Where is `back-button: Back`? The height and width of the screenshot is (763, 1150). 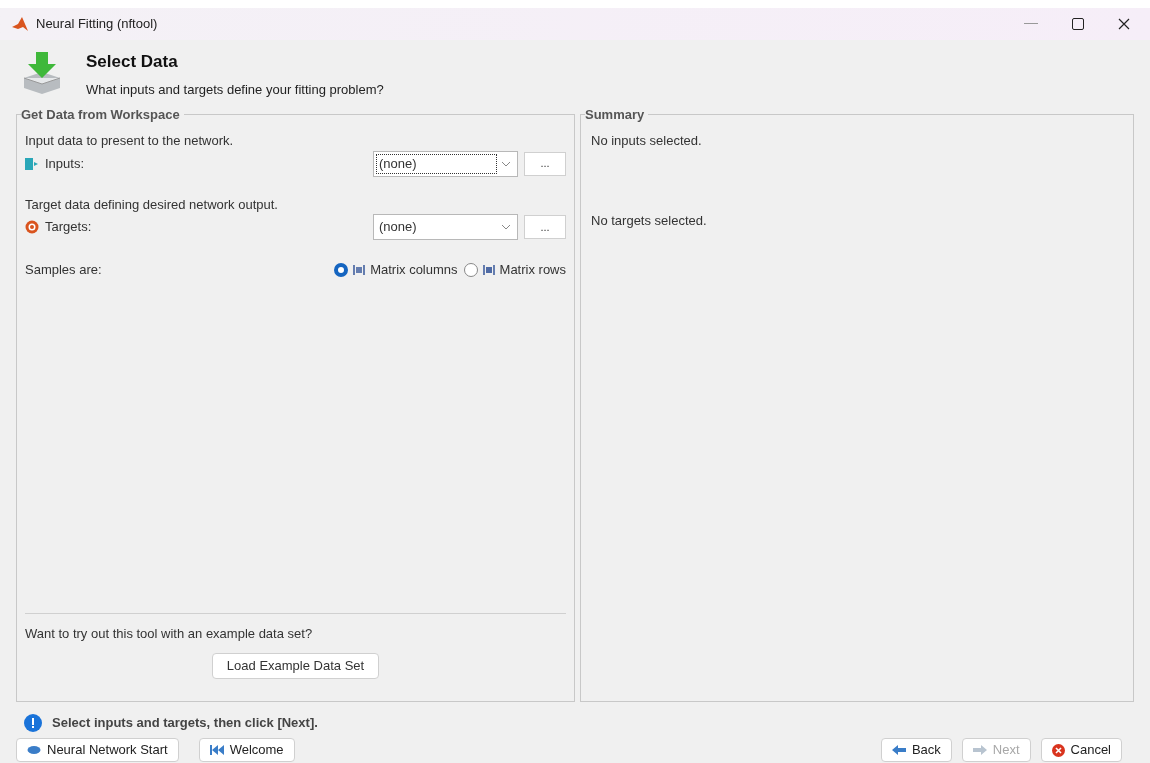 back-button: Back is located at coordinates (916, 750).